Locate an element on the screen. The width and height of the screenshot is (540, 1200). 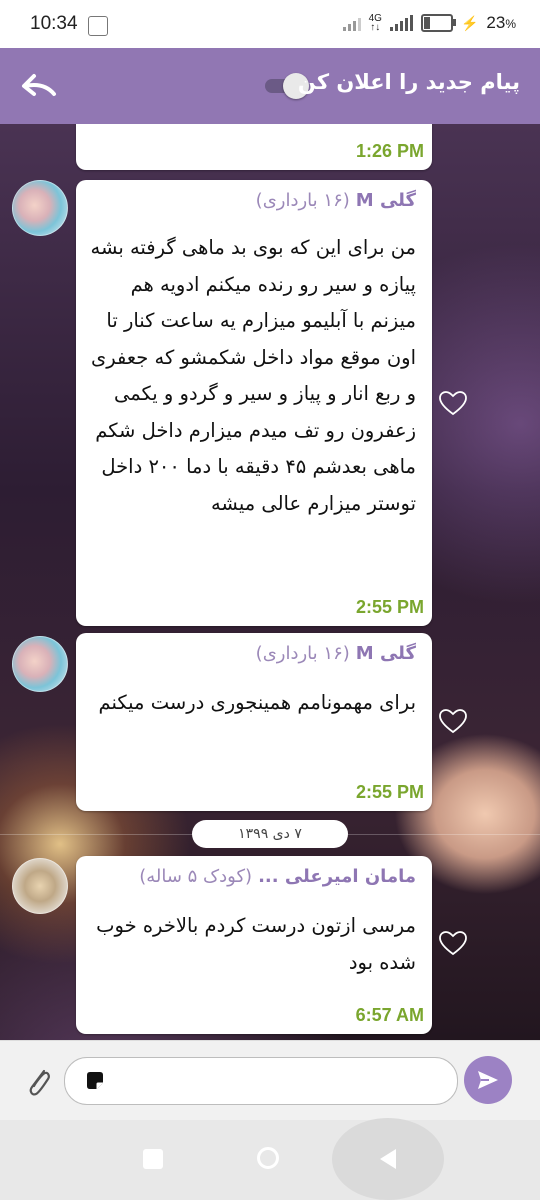
attach-paperclip-icon is located at coordinates (39, 1083).